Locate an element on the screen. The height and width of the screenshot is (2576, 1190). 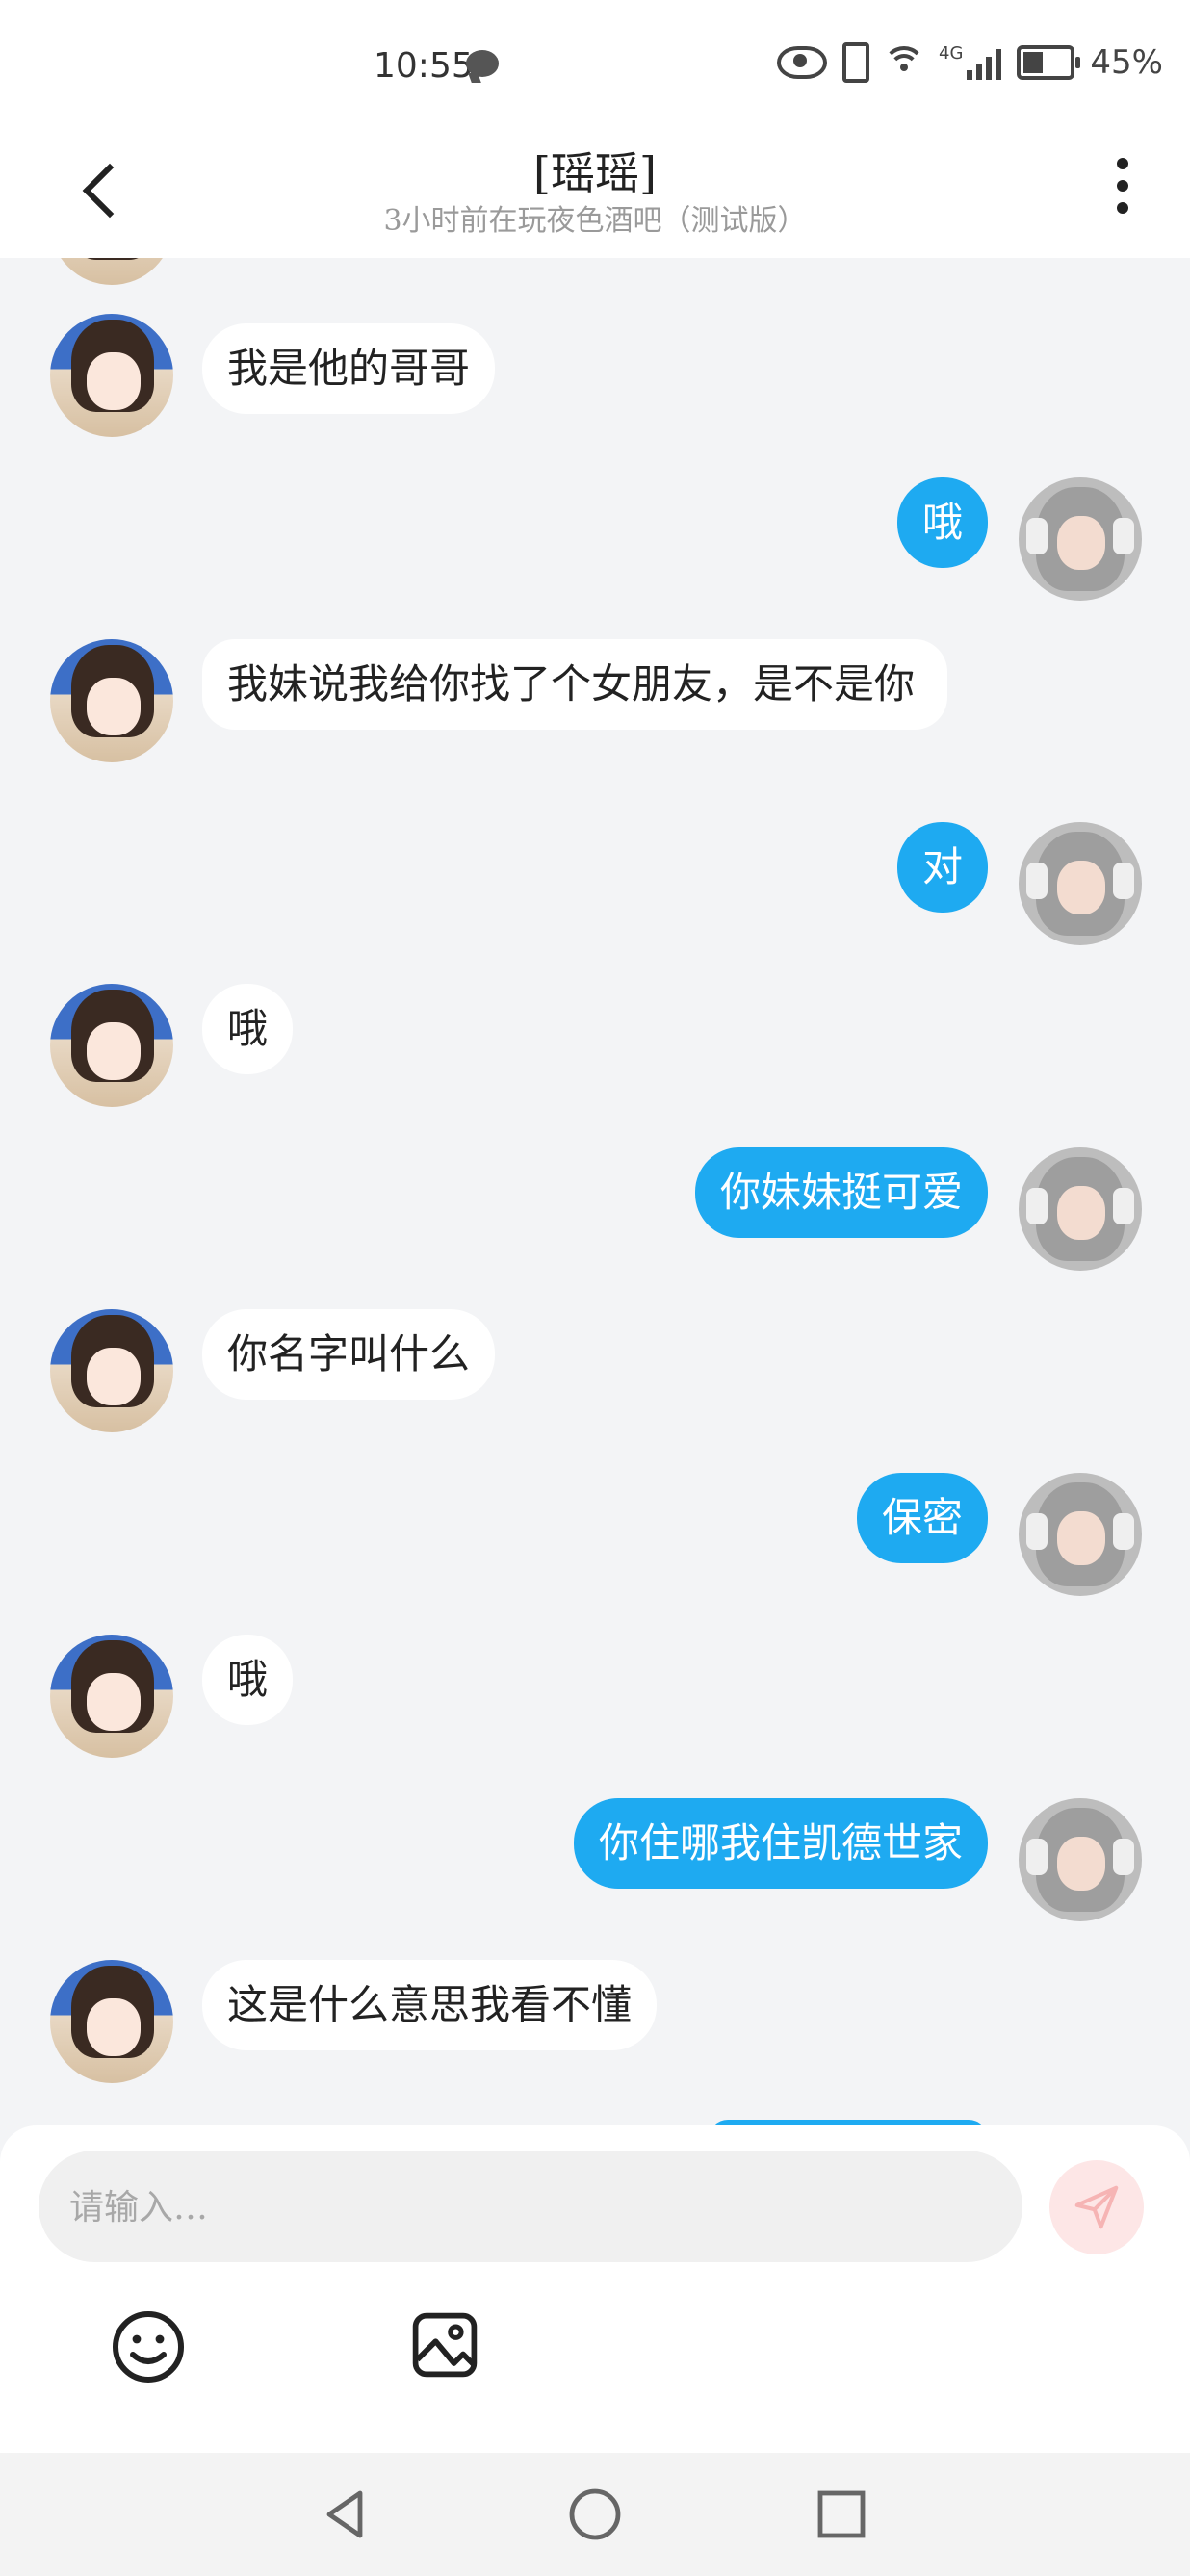
chat-title: [瑶瑶] is located at coordinates (595, 173).